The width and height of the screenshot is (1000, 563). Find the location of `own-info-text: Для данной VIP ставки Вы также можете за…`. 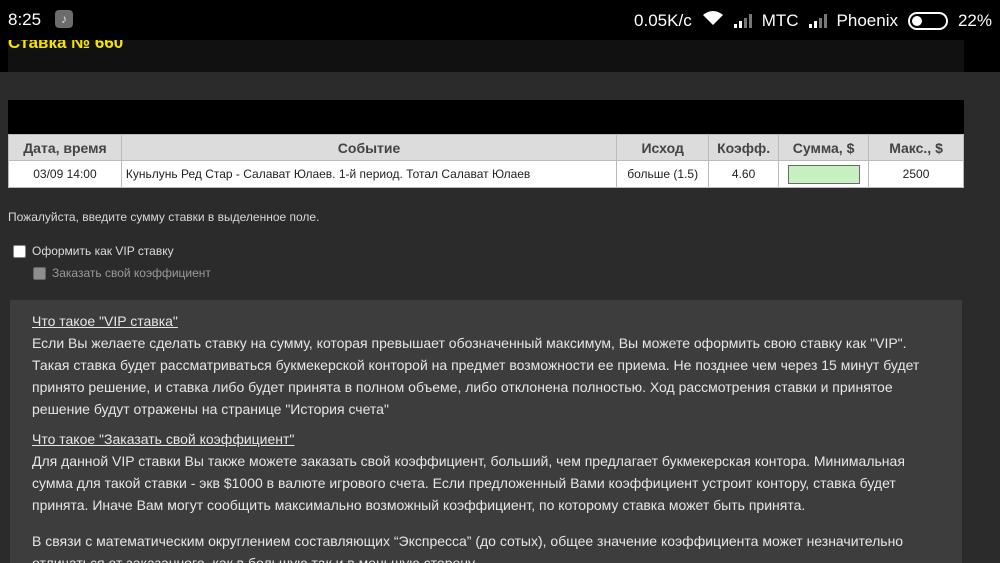

own-info-text: Для данной VIP ставки Вы также можете за… is located at coordinates (468, 483).